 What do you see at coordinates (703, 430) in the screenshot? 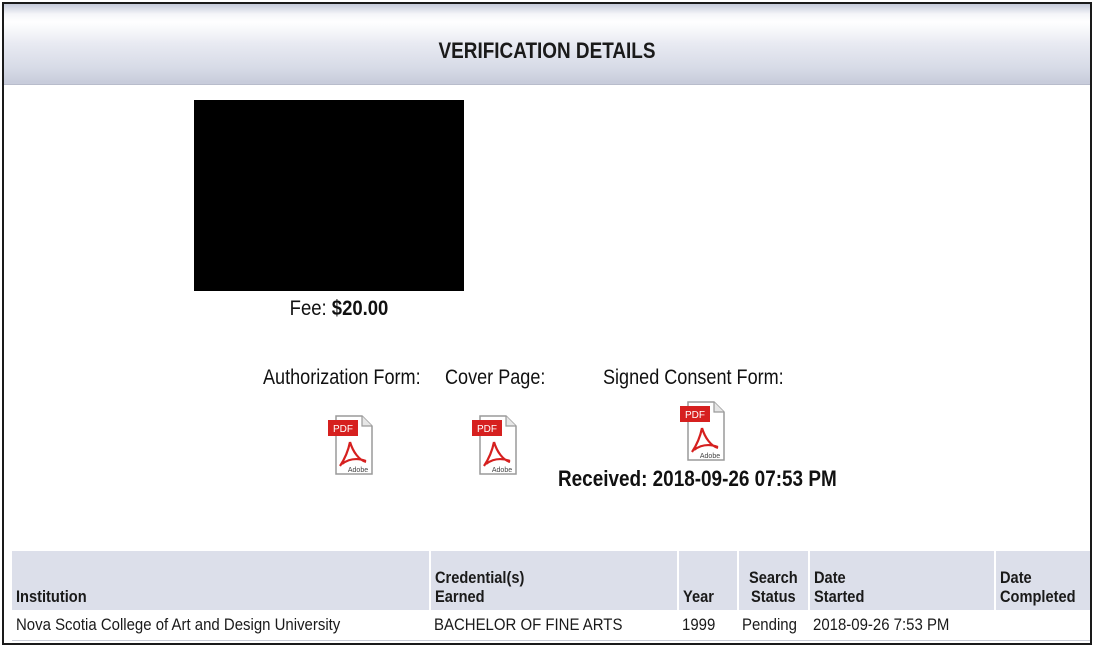
I see `signed-consent-form-pdf-icon: PDF Adobe` at bounding box center [703, 430].